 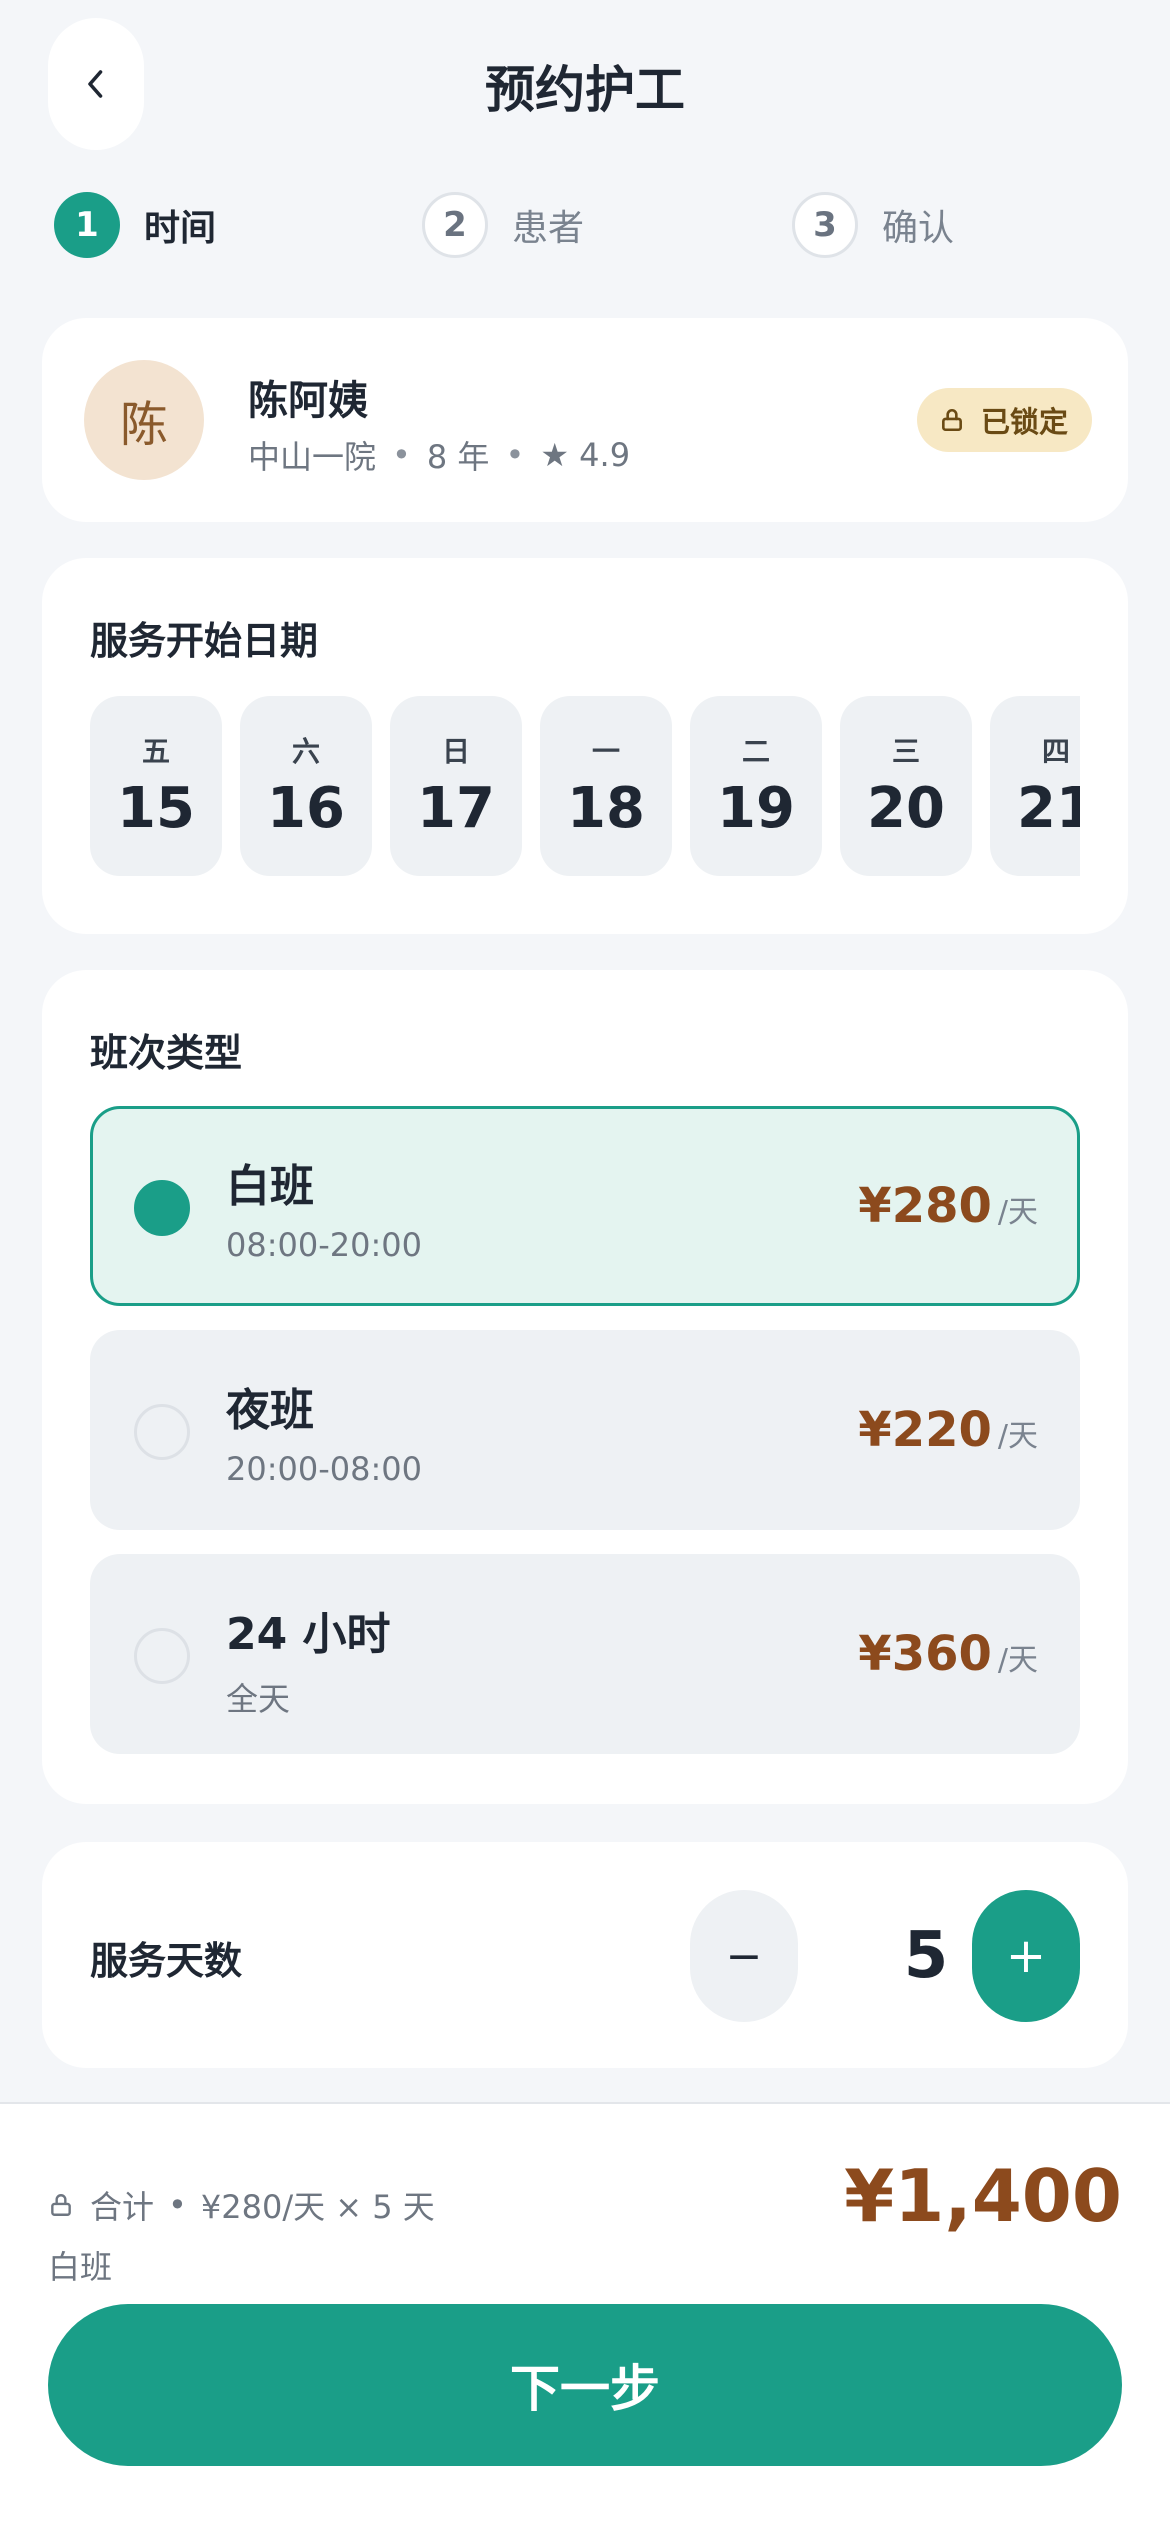 I want to click on shift-price: ¥280 /天, so click(x=948, y=1206).